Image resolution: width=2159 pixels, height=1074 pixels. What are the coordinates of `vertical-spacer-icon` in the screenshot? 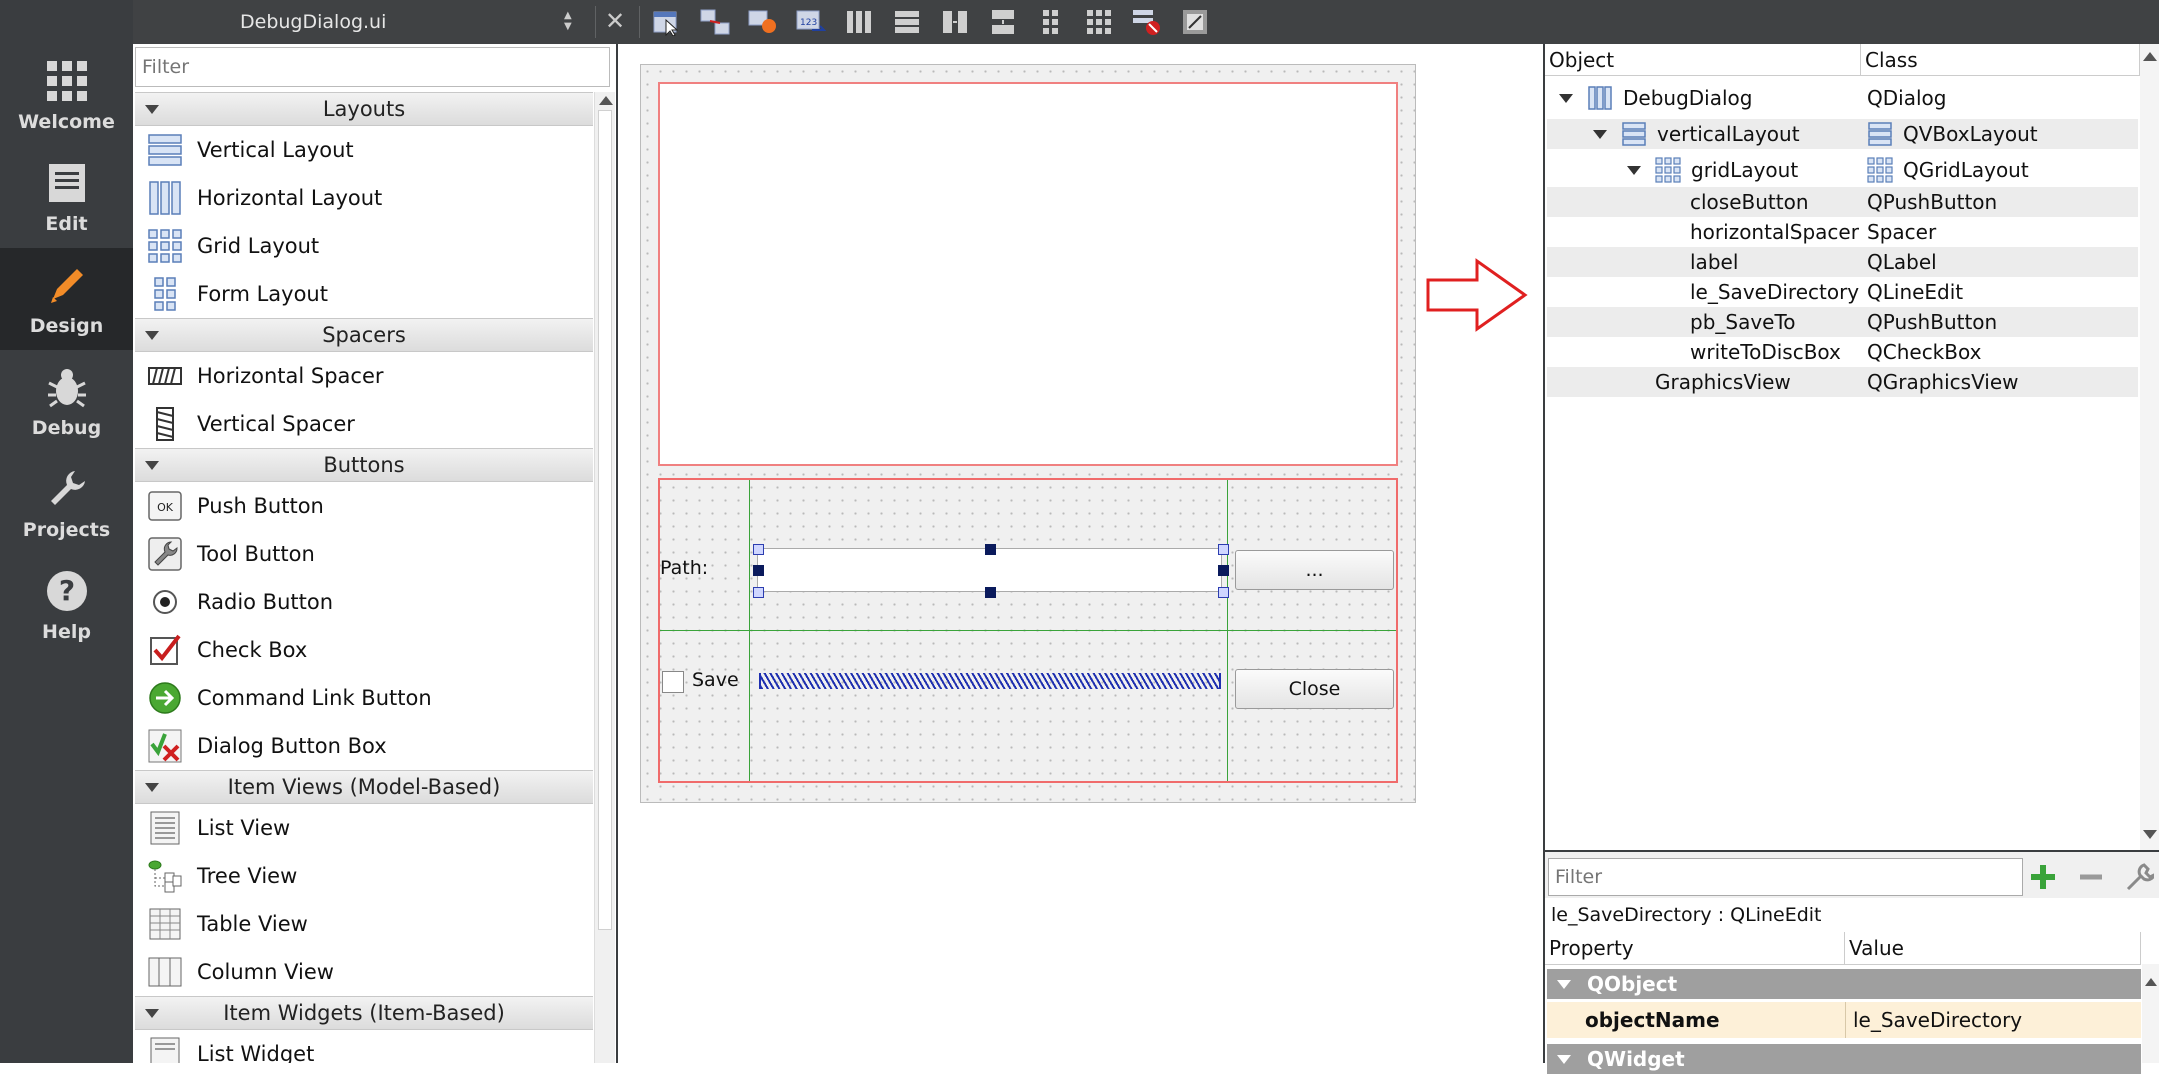 It's located at (165, 424).